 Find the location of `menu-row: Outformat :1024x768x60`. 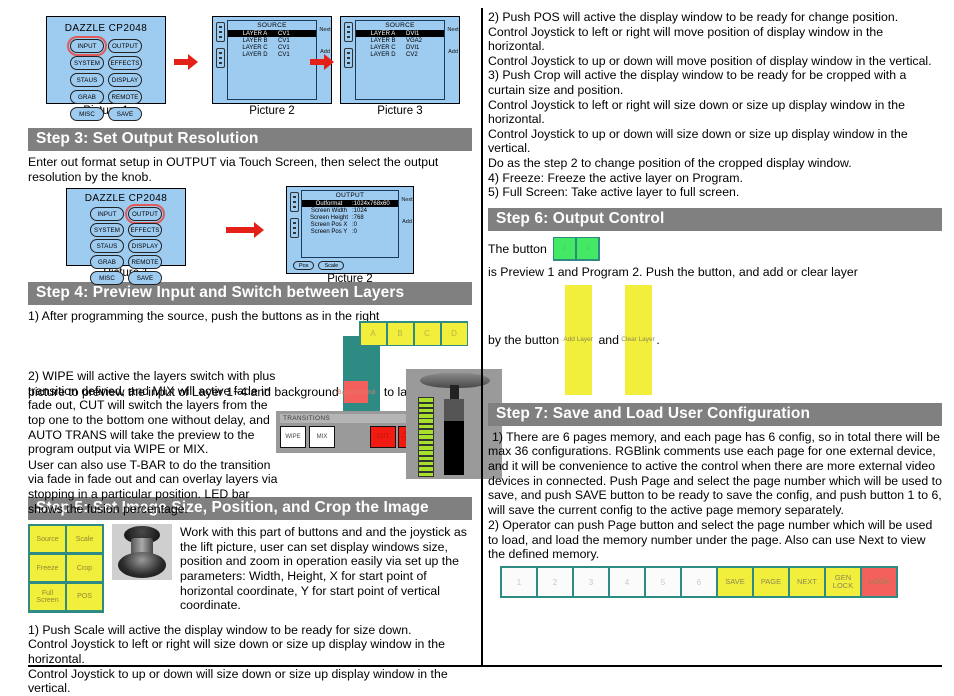

menu-row: Outformat :1024x768x60 is located at coordinates (350, 204).